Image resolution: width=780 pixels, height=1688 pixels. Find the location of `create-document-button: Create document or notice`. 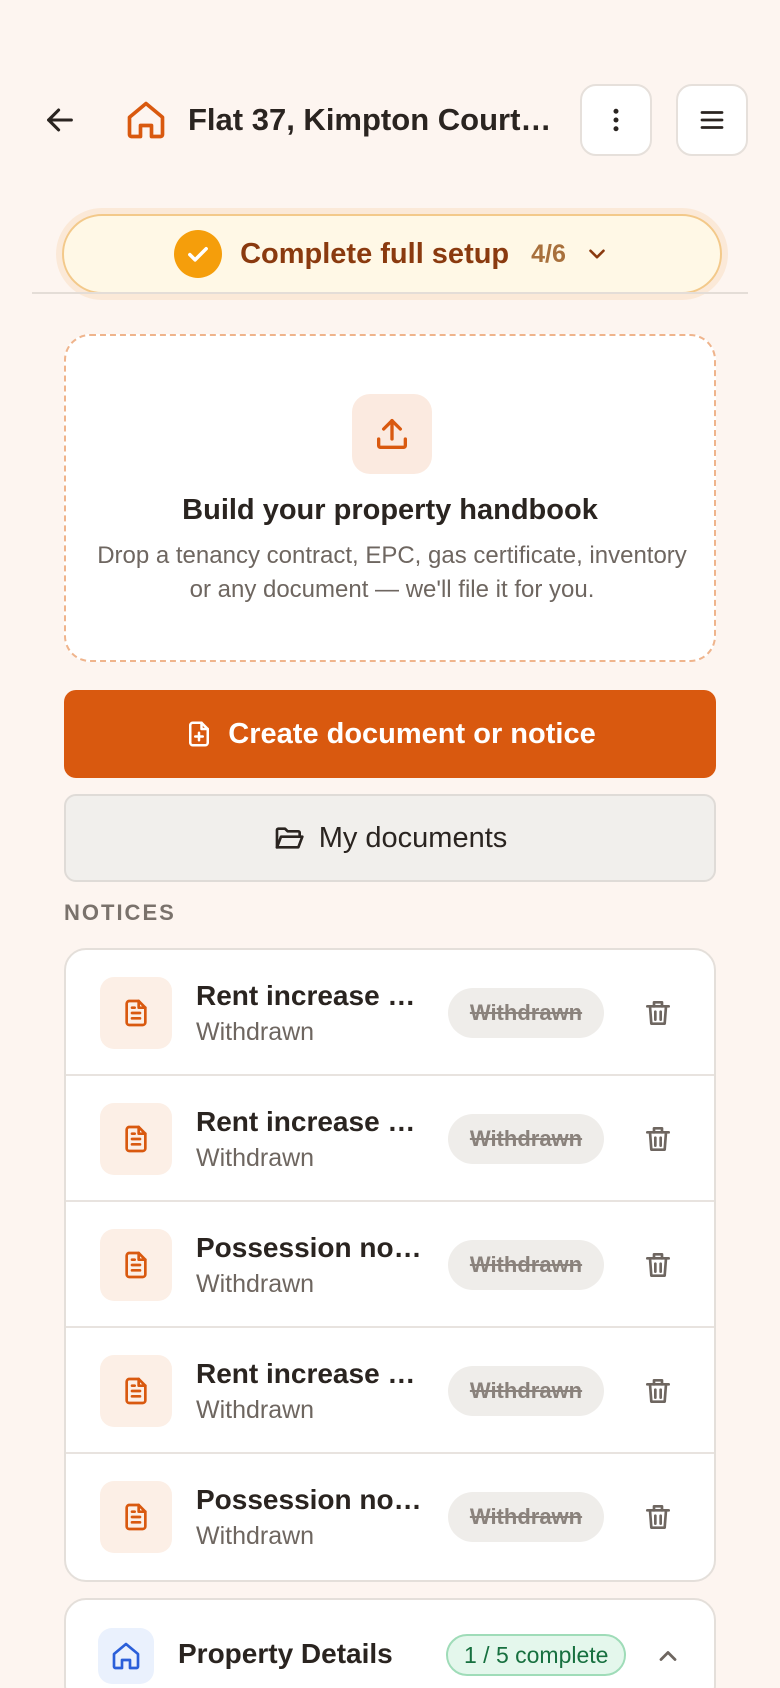

create-document-button: Create document or notice is located at coordinates (390, 734).